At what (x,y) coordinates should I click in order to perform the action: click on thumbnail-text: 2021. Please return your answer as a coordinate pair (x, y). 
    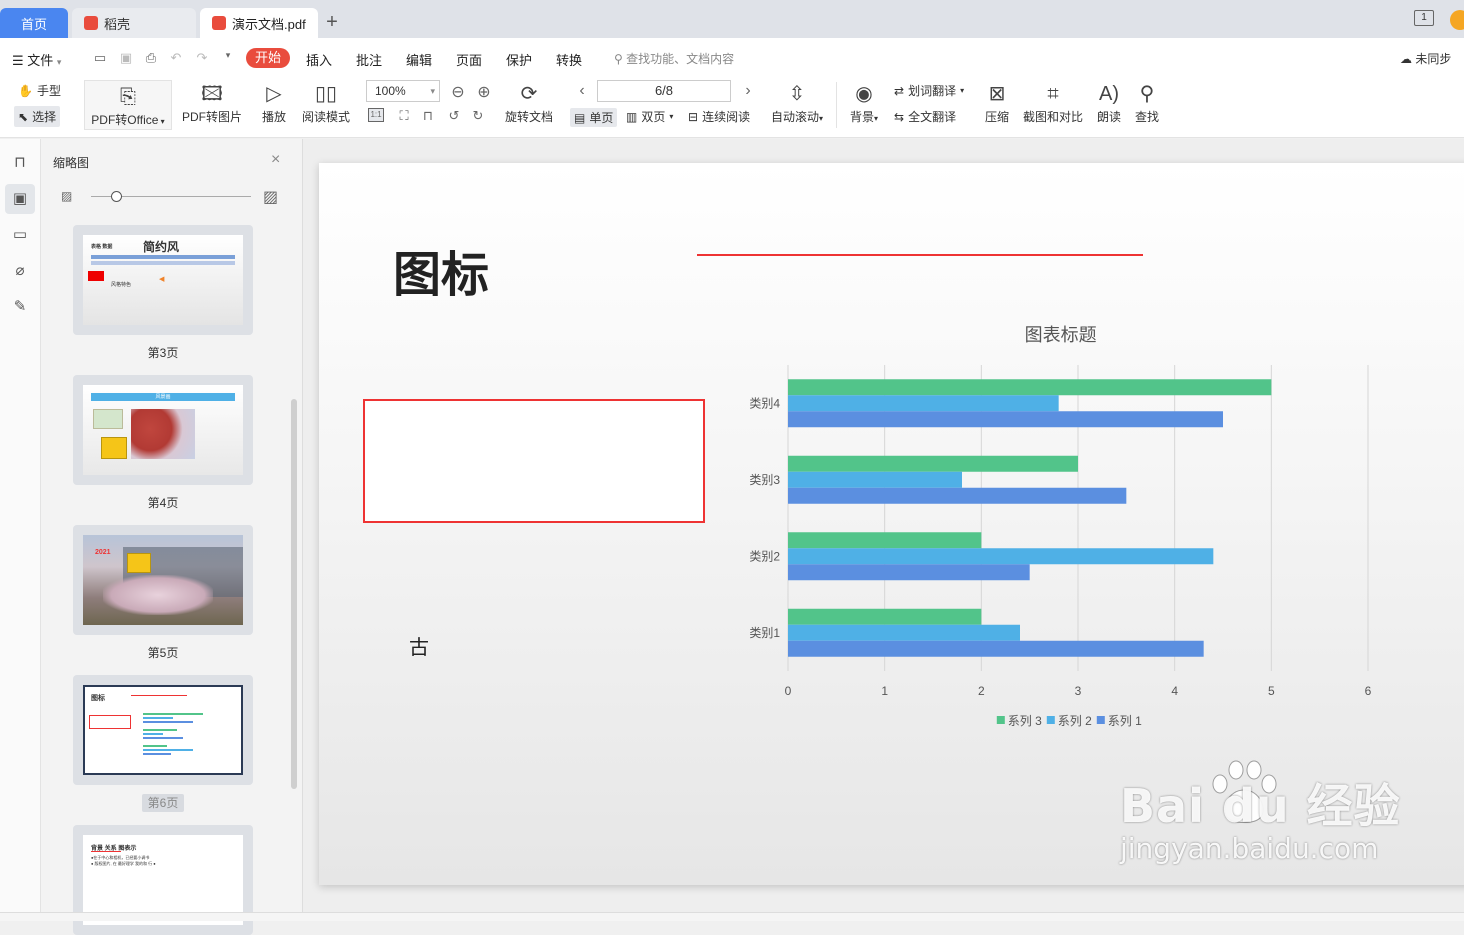
    Looking at the image, I should click on (103, 552).